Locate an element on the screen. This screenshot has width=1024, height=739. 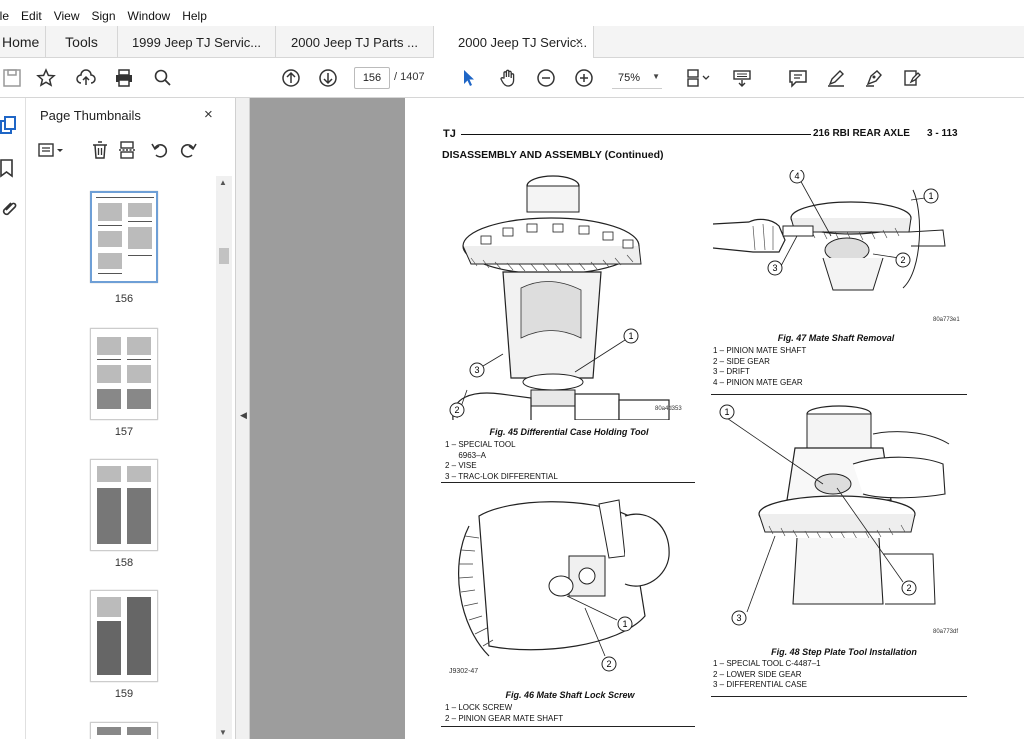
thumbnail-options-icon is located at coordinates (52, 150).